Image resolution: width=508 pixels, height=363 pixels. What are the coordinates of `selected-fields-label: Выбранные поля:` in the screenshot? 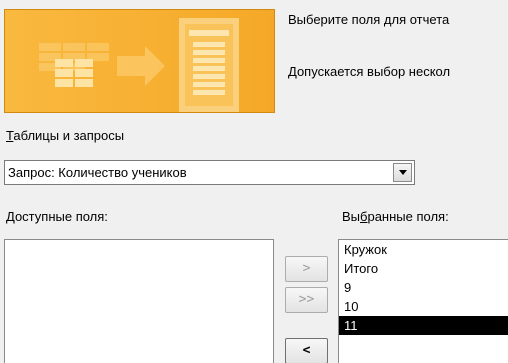 It's located at (395, 216).